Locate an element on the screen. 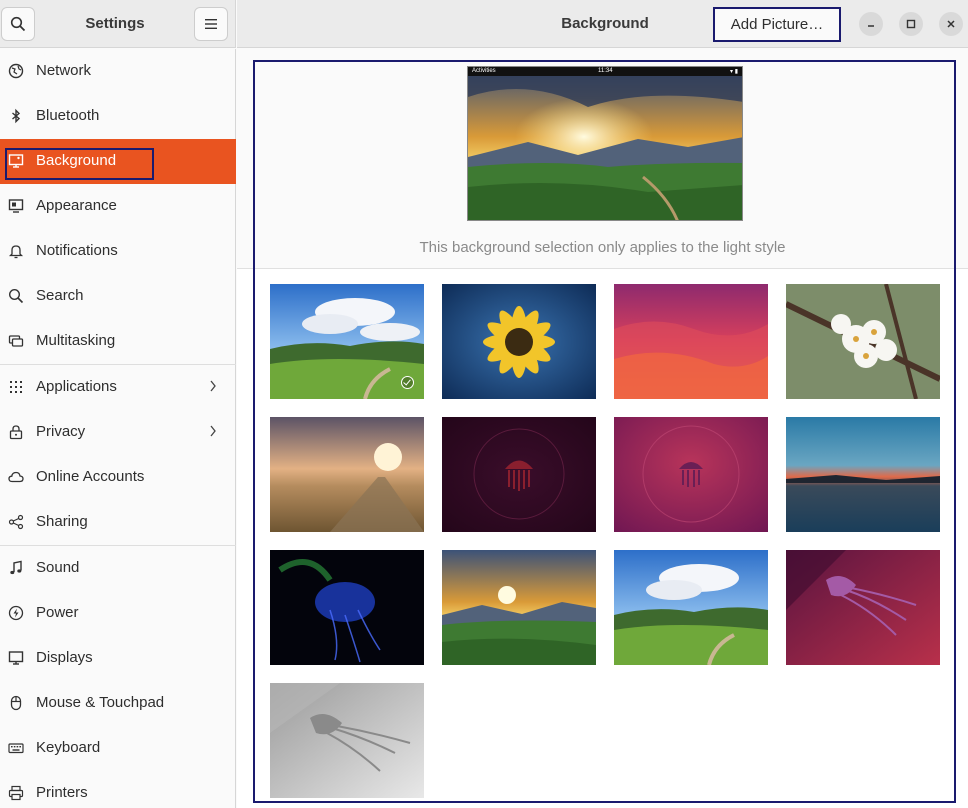 The width and height of the screenshot is (968, 808). selection-highlight is located at coordinates (79, 164).